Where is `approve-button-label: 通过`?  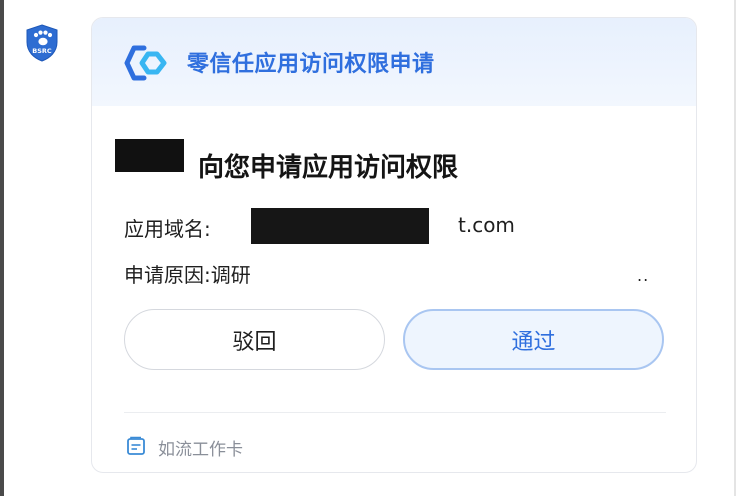
approve-button-label: 通过 is located at coordinates (533, 342).